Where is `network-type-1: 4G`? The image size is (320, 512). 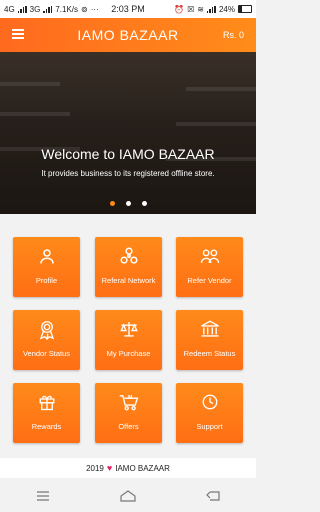
network-type-1: 4G is located at coordinates (9, 9).